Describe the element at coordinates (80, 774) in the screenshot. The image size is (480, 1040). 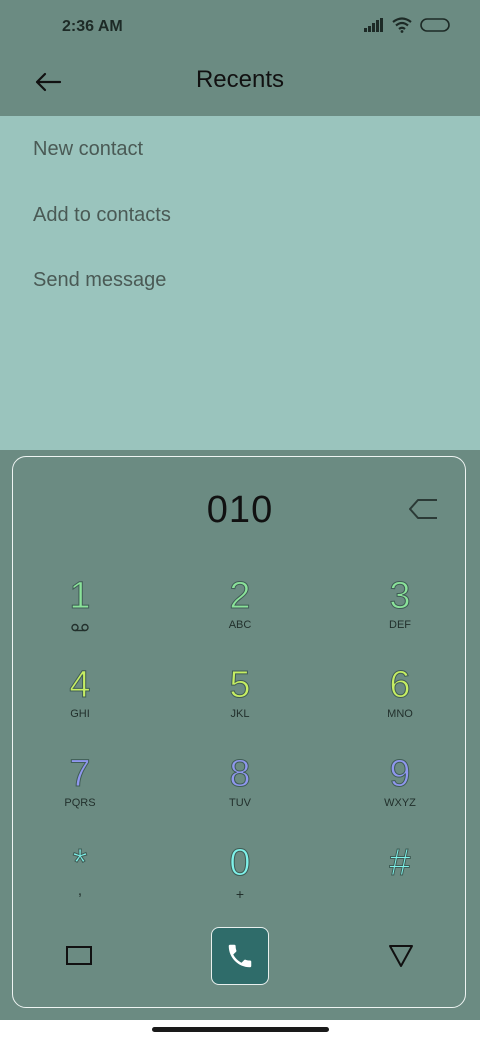
I see `key-digit: 7` at that location.